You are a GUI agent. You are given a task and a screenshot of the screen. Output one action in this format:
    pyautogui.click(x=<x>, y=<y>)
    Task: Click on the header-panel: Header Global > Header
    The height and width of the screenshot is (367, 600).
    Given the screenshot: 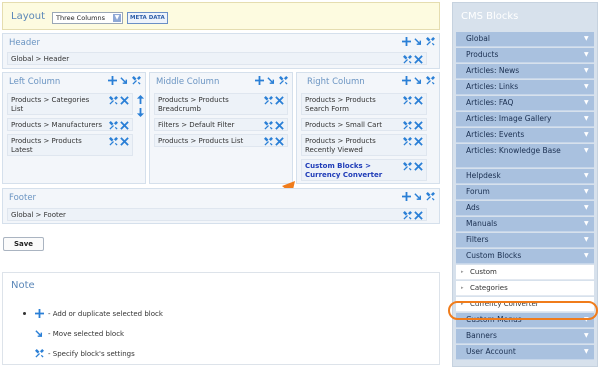 What is the action you would take?
    pyautogui.click(x=221, y=51)
    